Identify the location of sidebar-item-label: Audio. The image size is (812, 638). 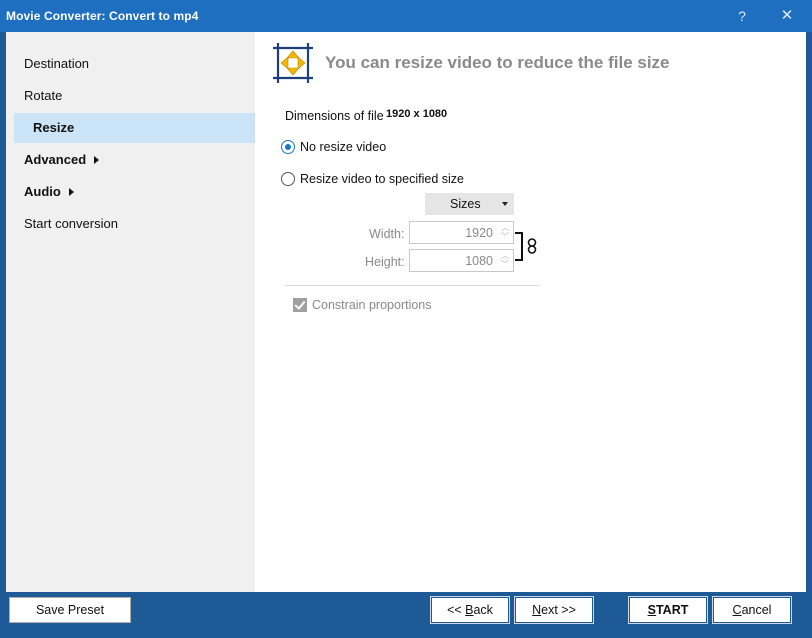
(42, 191).